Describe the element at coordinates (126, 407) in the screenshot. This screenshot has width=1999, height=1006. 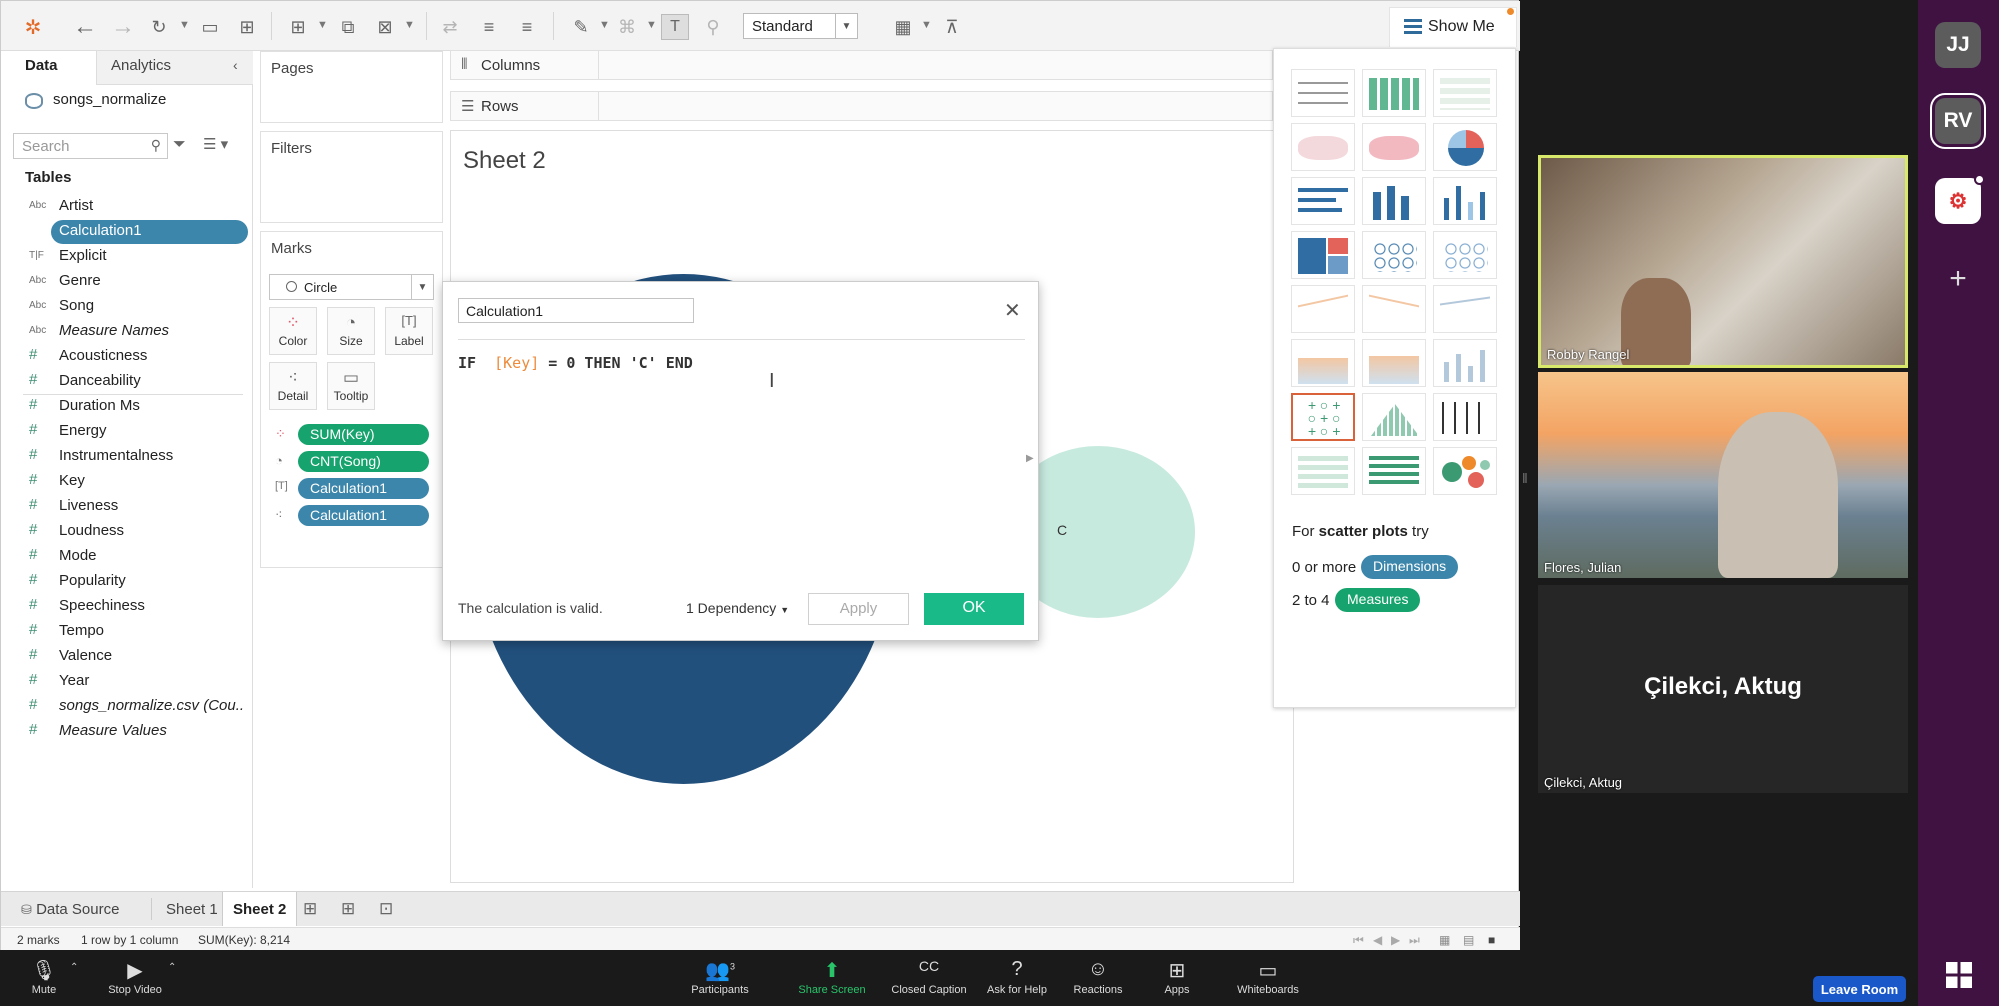
I see `field-item: # Duration Ms` at that location.